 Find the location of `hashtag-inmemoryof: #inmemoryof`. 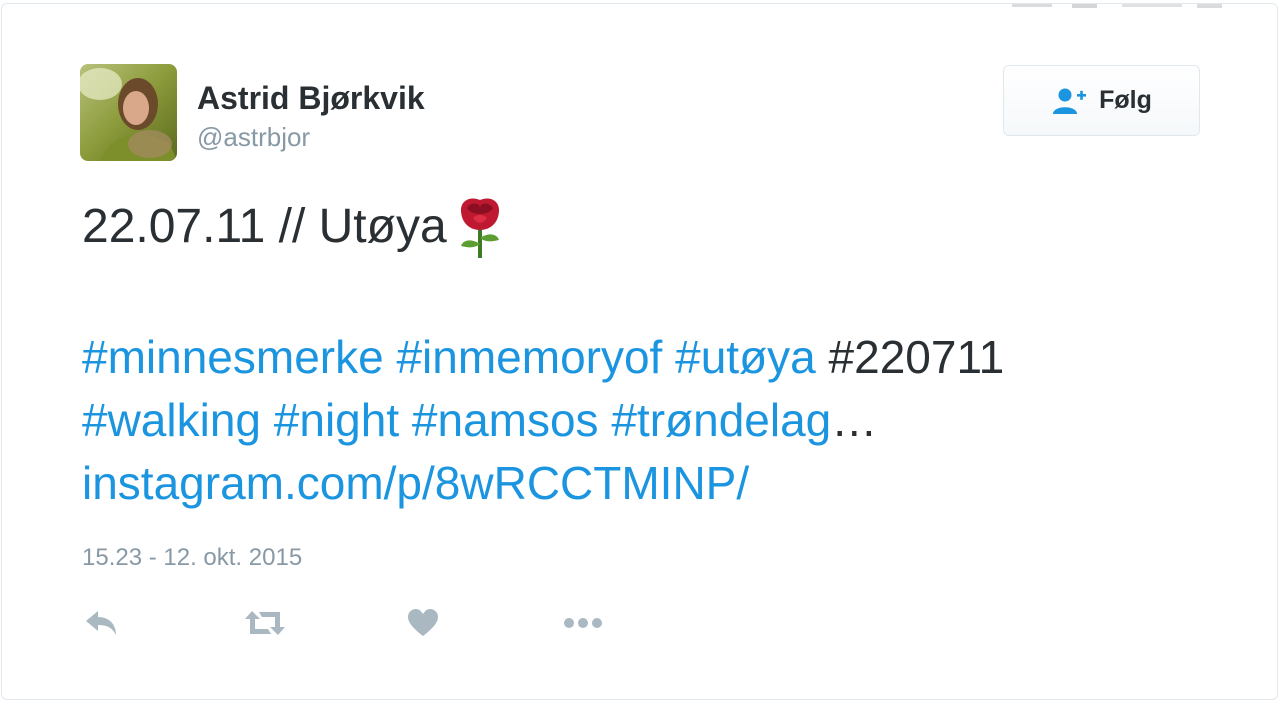

hashtag-inmemoryof: #inmemoryof is located at coordinates (529, 357).